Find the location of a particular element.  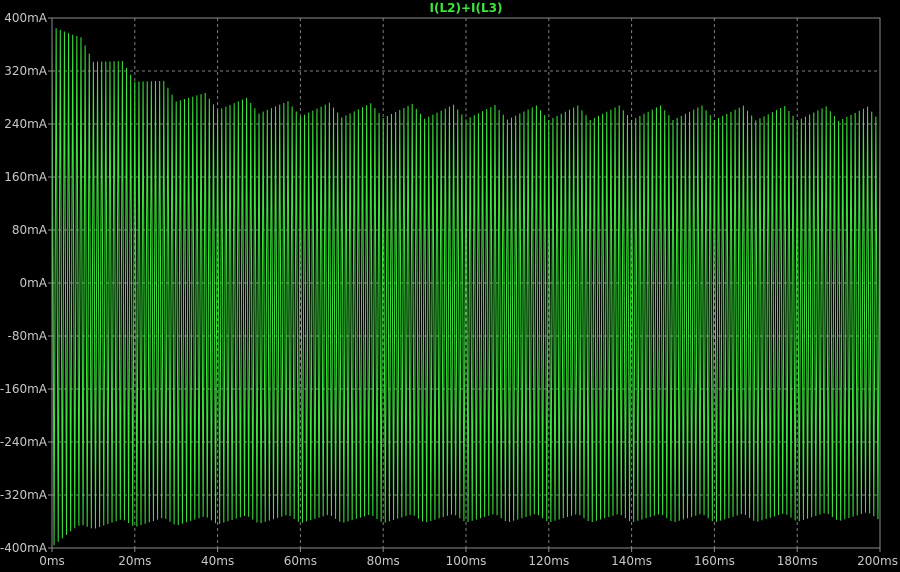

x-tick-label: 60ms is located at coordinates (300, 561).